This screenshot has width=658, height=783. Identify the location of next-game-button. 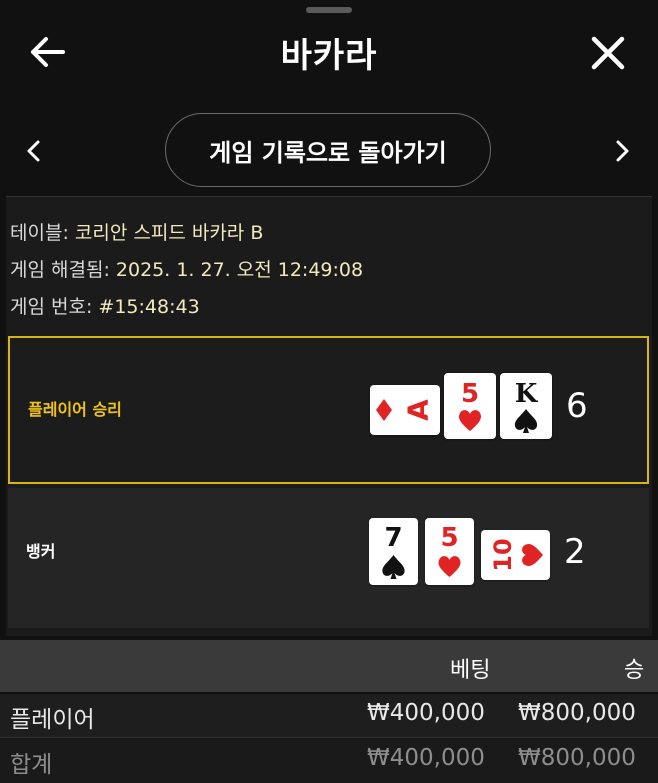
(622, 151).